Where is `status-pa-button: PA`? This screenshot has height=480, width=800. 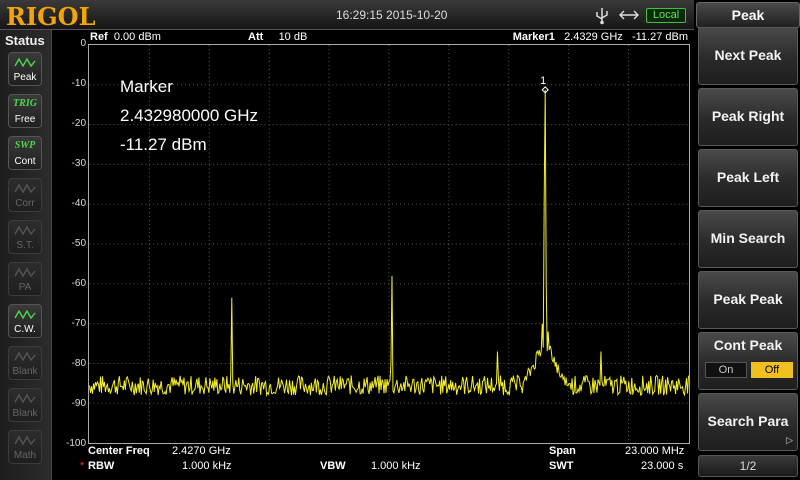 status-pa-button: PA is located at coordinates (25, 279).